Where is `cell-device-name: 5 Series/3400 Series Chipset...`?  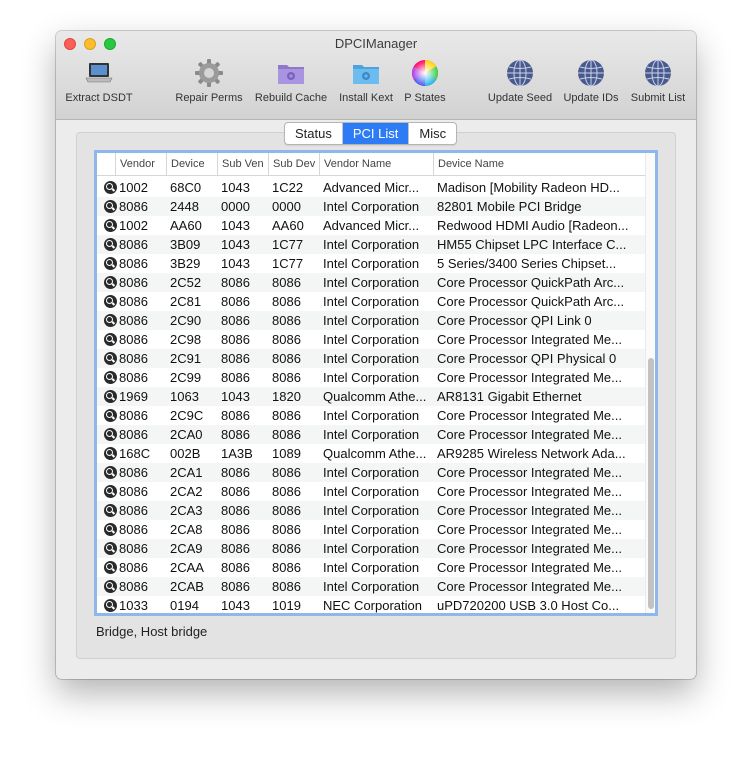
cell-device-name: 5 Series/3400 Series Chipset... is located at coordinates (527, 263).